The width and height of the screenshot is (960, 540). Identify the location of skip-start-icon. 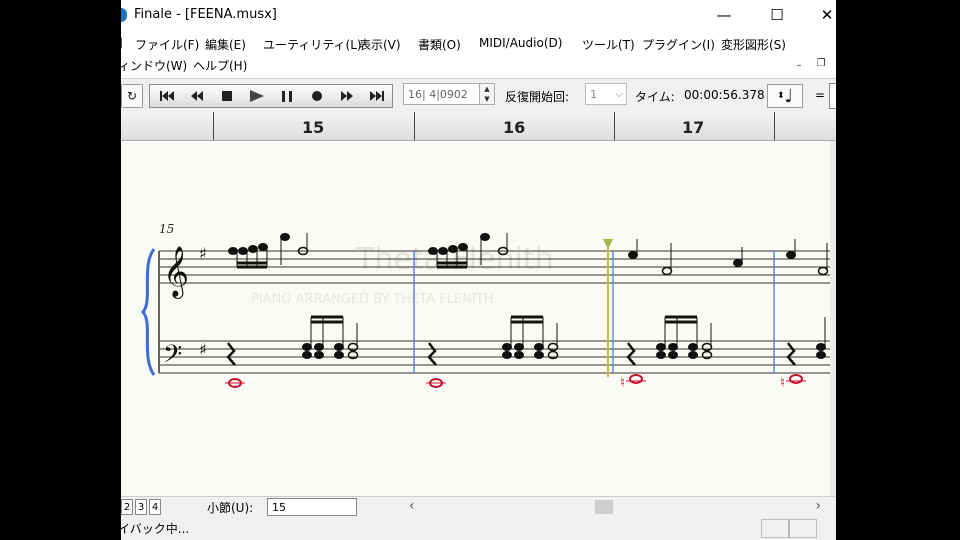
(166, 96).